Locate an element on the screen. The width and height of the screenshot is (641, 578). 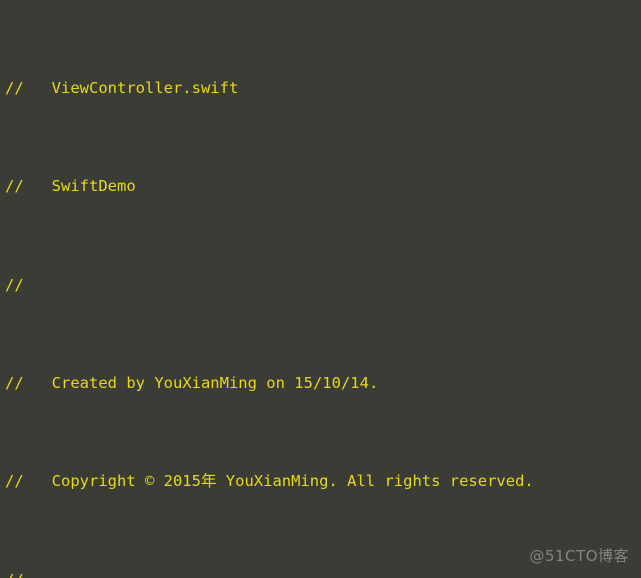
comment-text: Created by YouXianMing on 15/10/14. is located at coordinates (201, 382).